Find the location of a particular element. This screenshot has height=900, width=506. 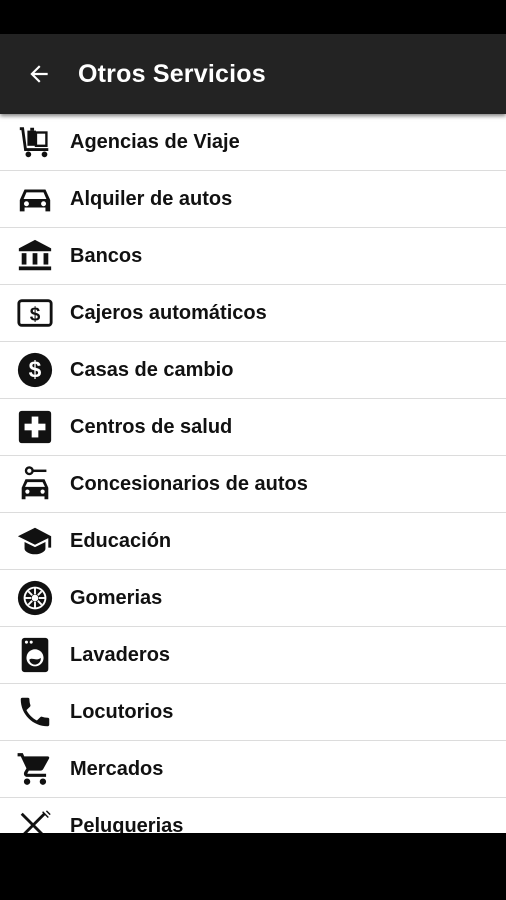

list-item-bancos: Bancos is located at coordinates (253, 256).